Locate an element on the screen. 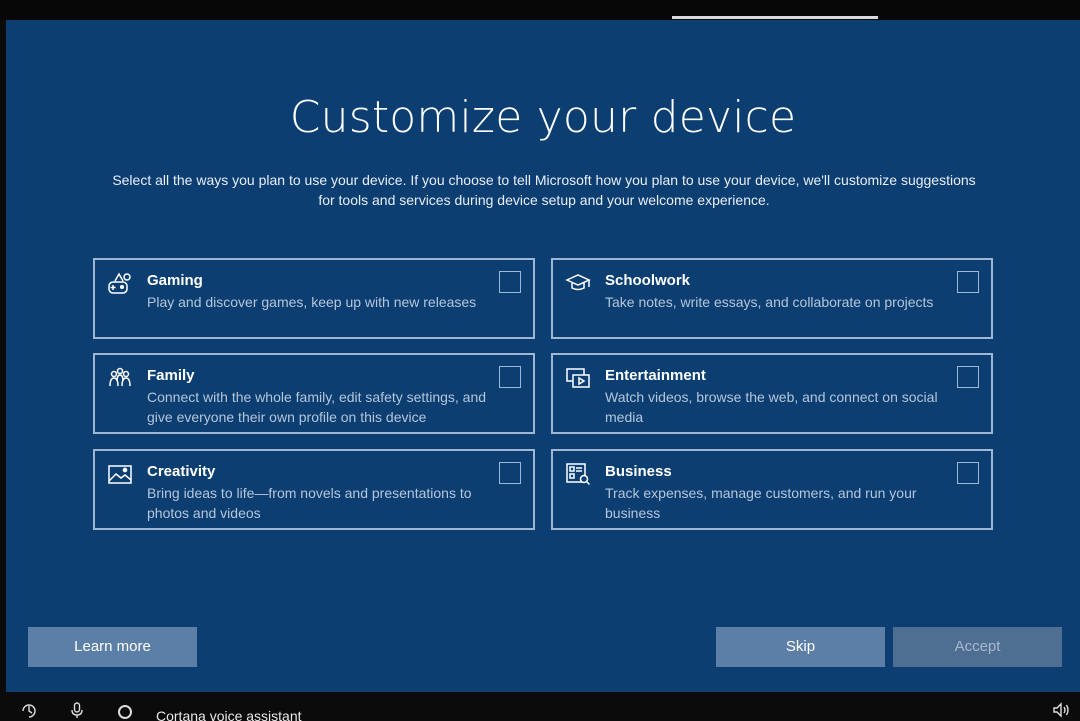 The height and width of the screenshot is (721, 1080). ease-of-access-icon is located at coordinates (29, 710).